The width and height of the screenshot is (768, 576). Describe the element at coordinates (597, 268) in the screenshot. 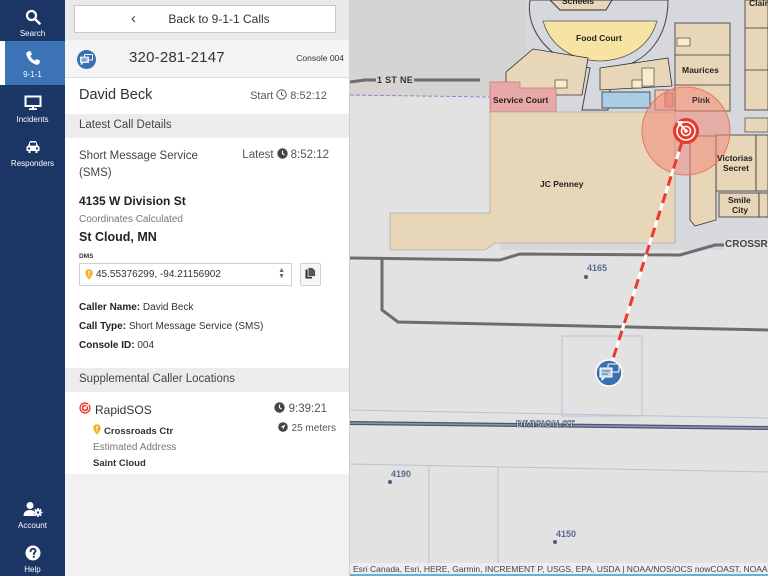

I see `map-label-4165: 4165` at that location.